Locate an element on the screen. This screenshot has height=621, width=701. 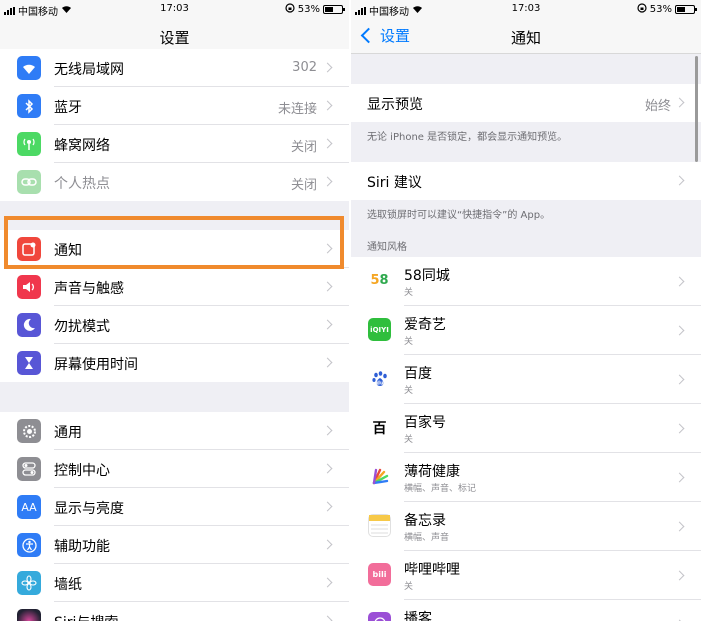
settings-row-control-center: 控制中心 is located at coordinates (174, 469).